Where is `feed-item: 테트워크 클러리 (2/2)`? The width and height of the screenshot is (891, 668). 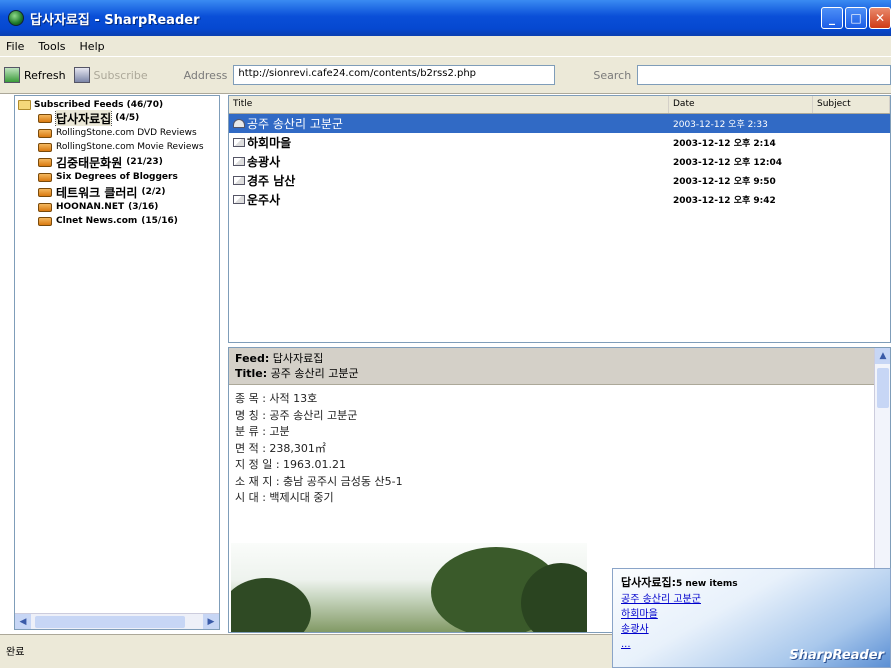
feed-item: 테트워크 클러리 (2/2) is located at coordinates (117, 192).